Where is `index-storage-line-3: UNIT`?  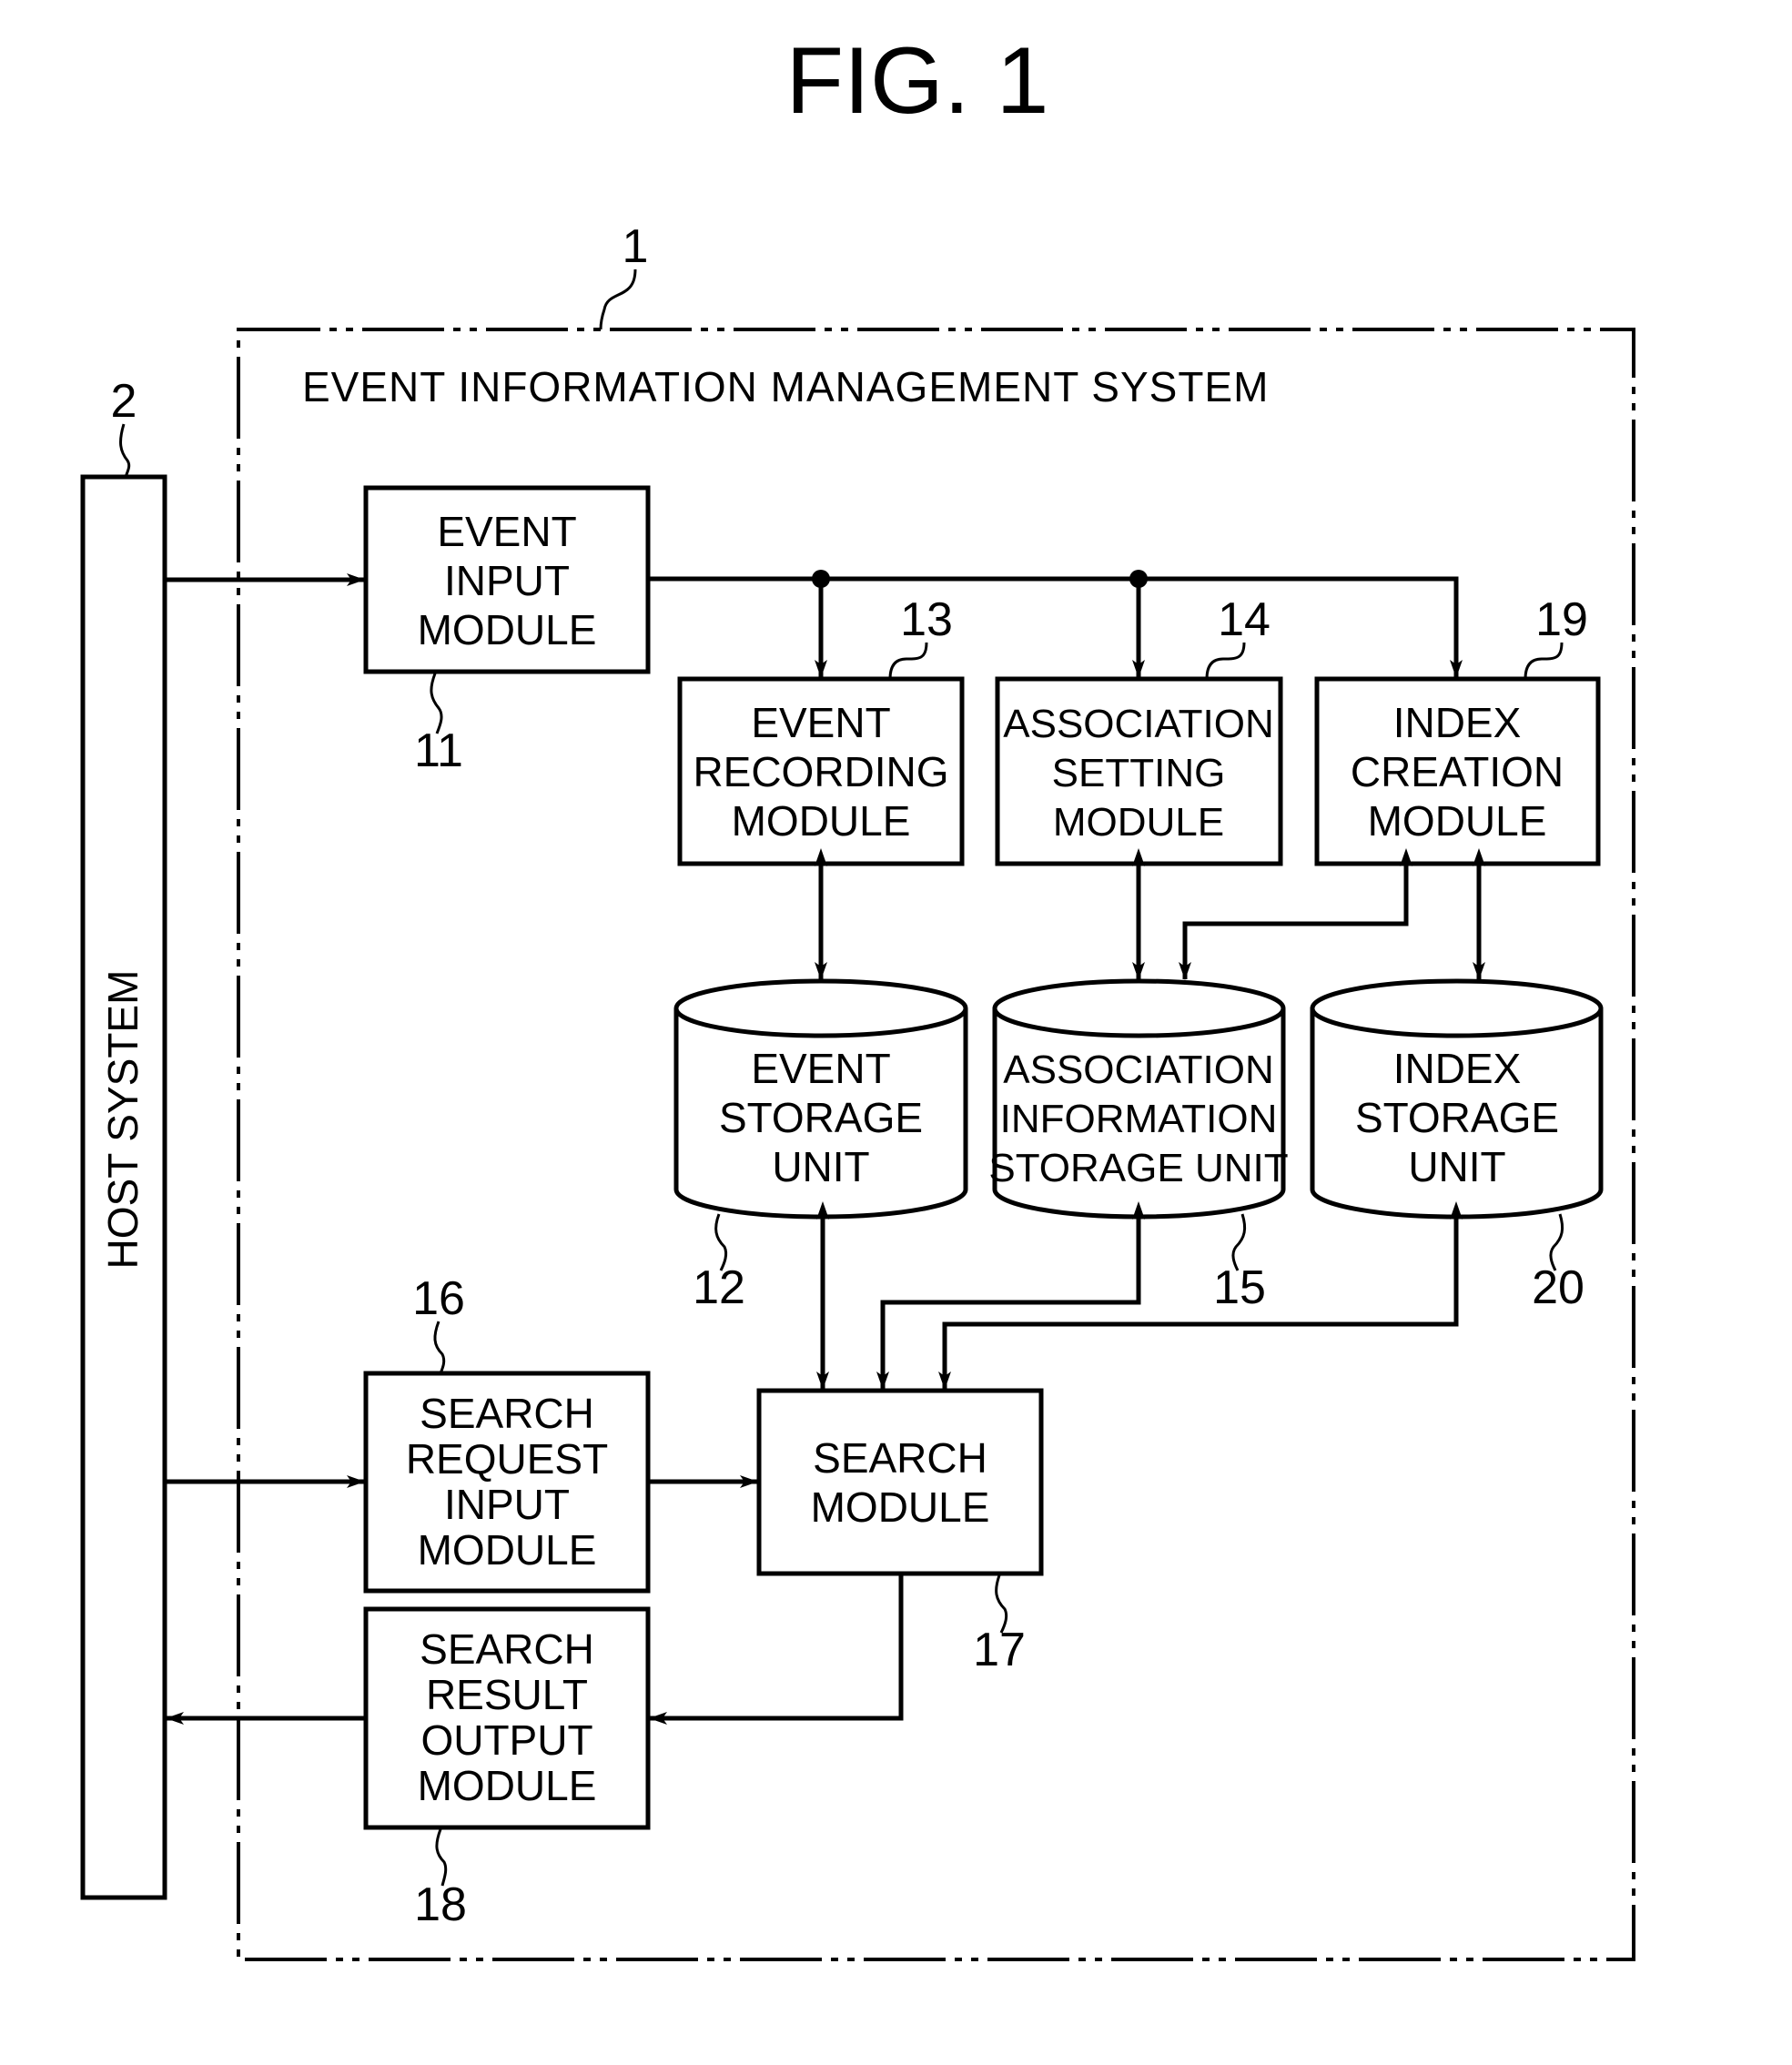 index-storage-line-3: UNIT is located at coordinates (1456, 1166).